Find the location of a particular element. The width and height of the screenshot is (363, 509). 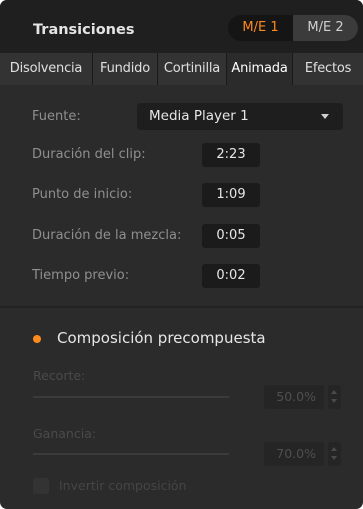

mix-duration-field: 0:05 is located at coordinates (231, 236).